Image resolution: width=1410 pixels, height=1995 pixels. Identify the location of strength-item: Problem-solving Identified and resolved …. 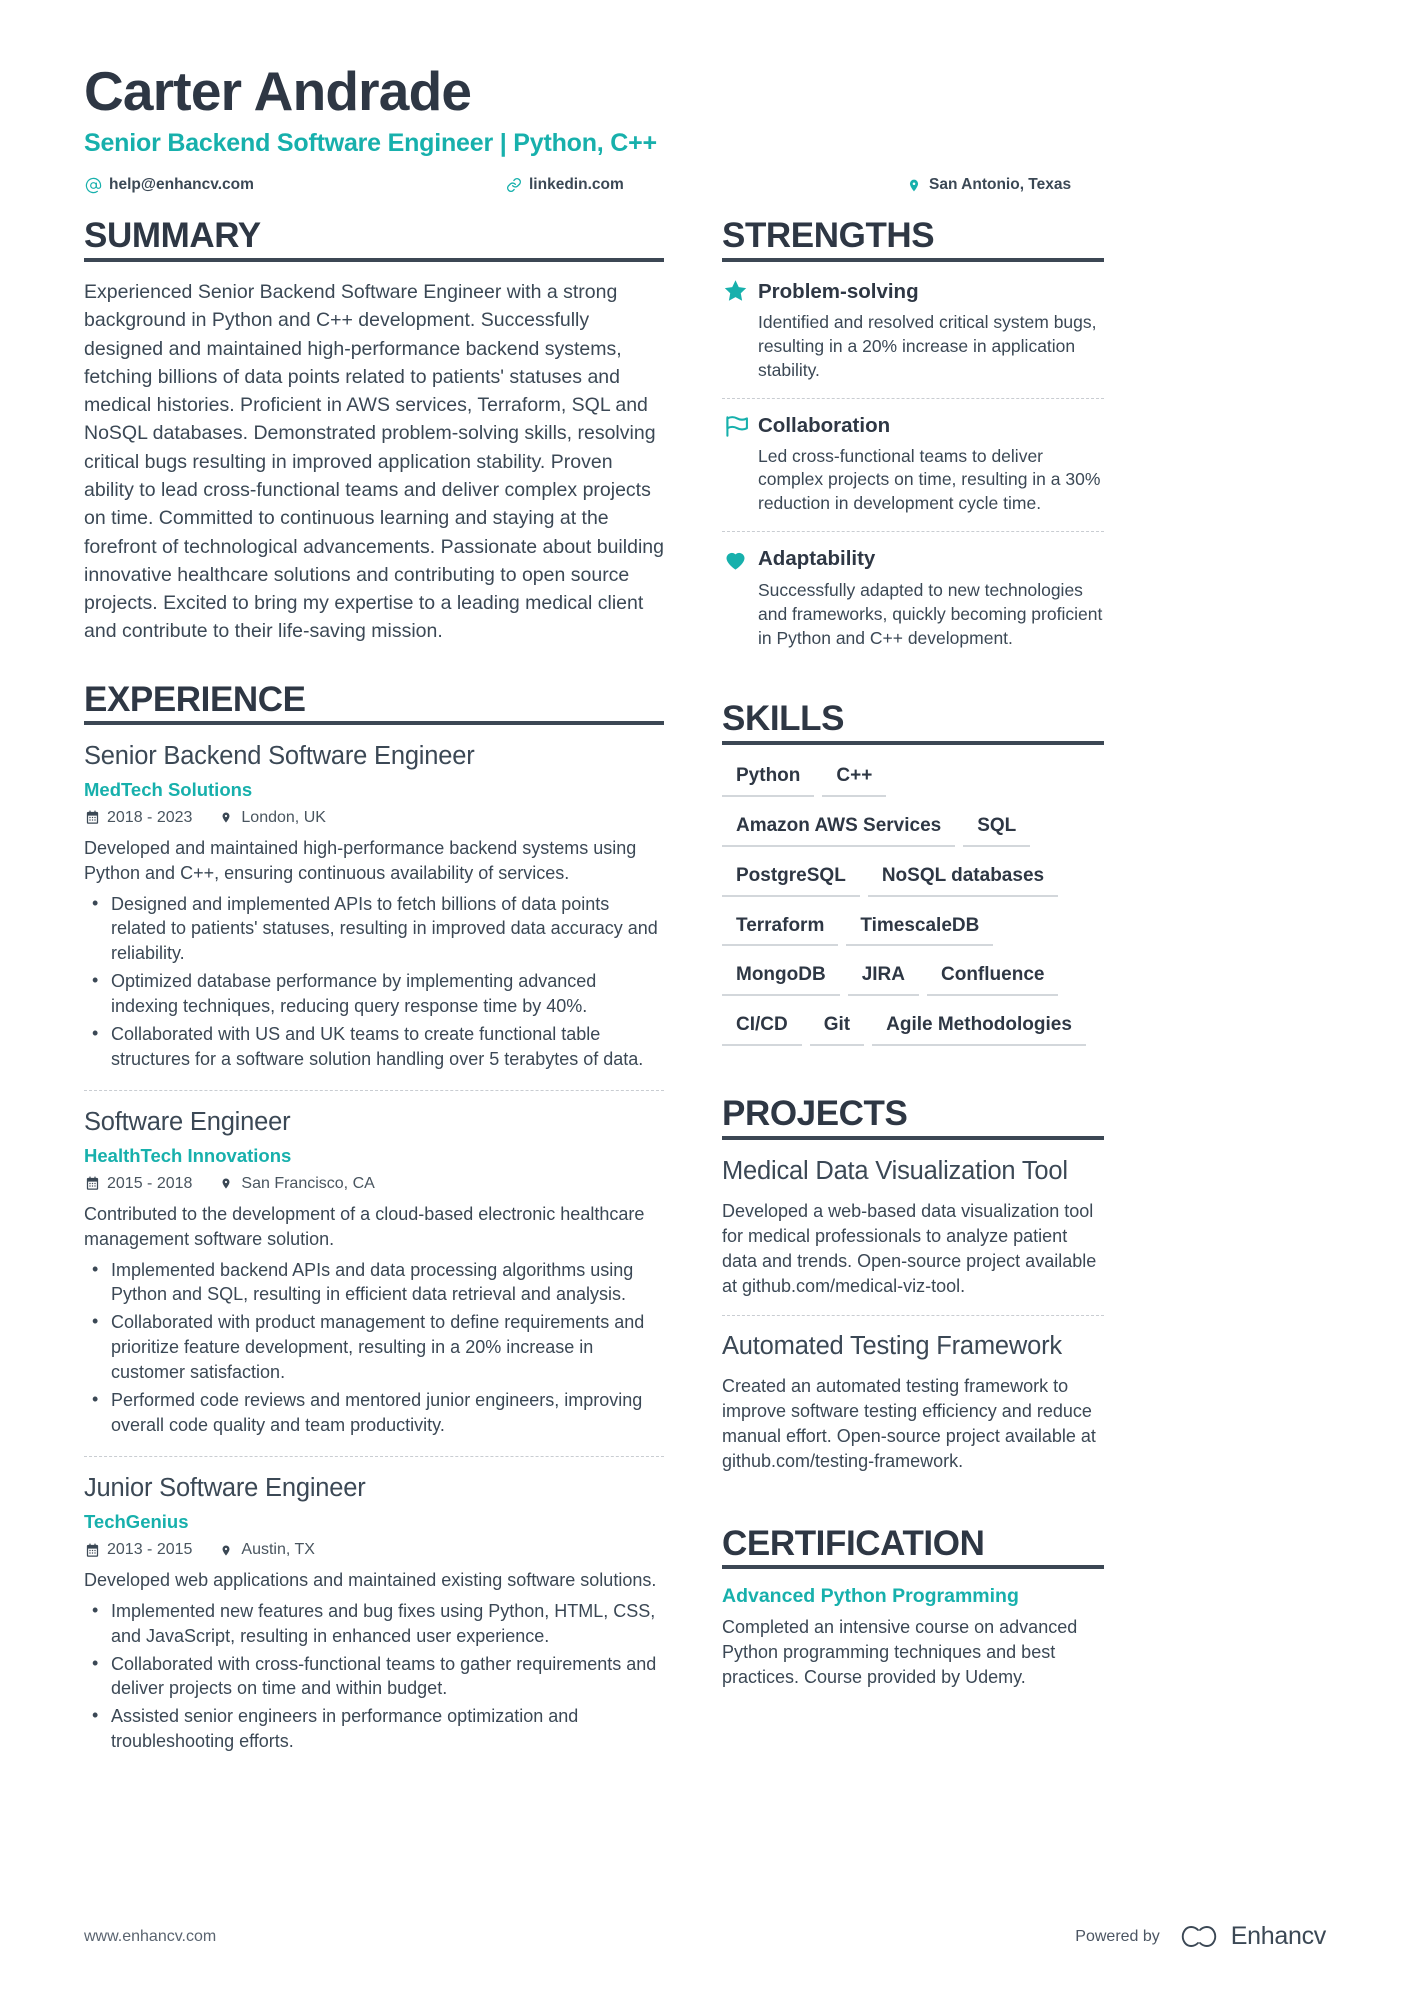
(913, 337).